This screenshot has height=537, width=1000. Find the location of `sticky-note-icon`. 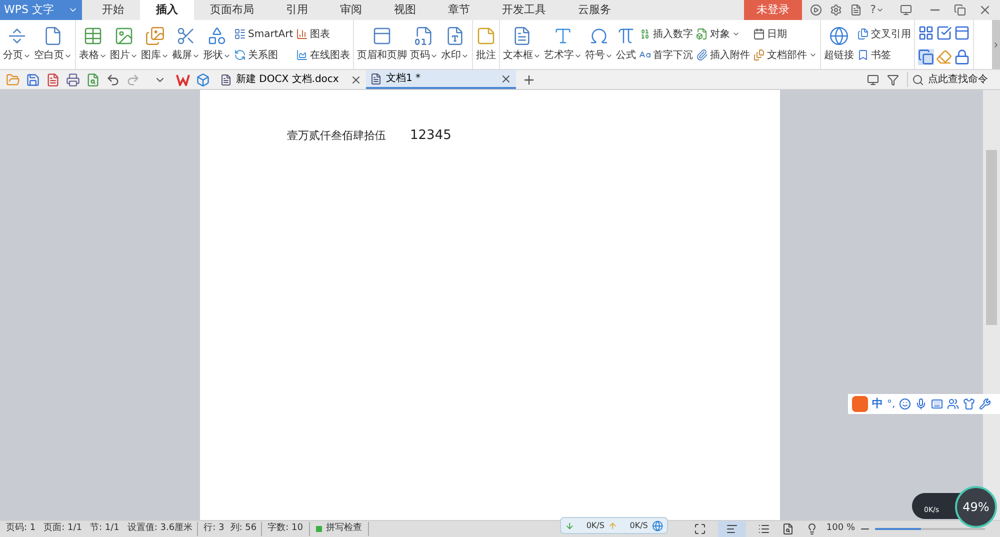

sticky-note-icon is located at coordinates (486, 36).